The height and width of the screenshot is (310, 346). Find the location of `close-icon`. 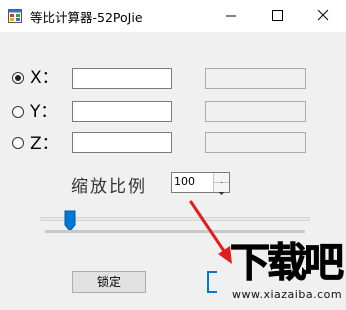

close-icon is located at coordinates (323, 15).